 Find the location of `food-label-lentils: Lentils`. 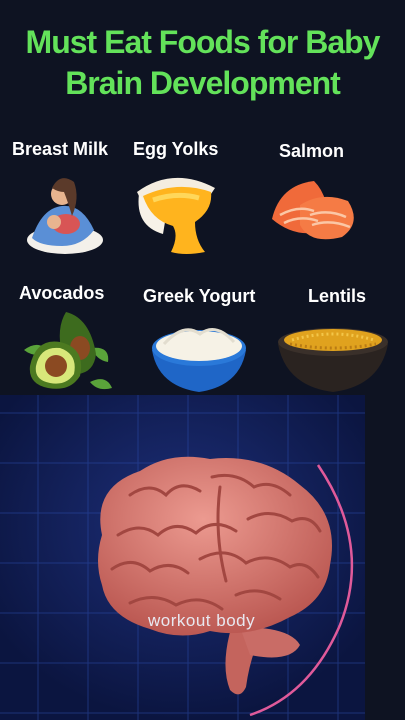

food-label-lentils: Lentils is located at coordinates (337, 296).